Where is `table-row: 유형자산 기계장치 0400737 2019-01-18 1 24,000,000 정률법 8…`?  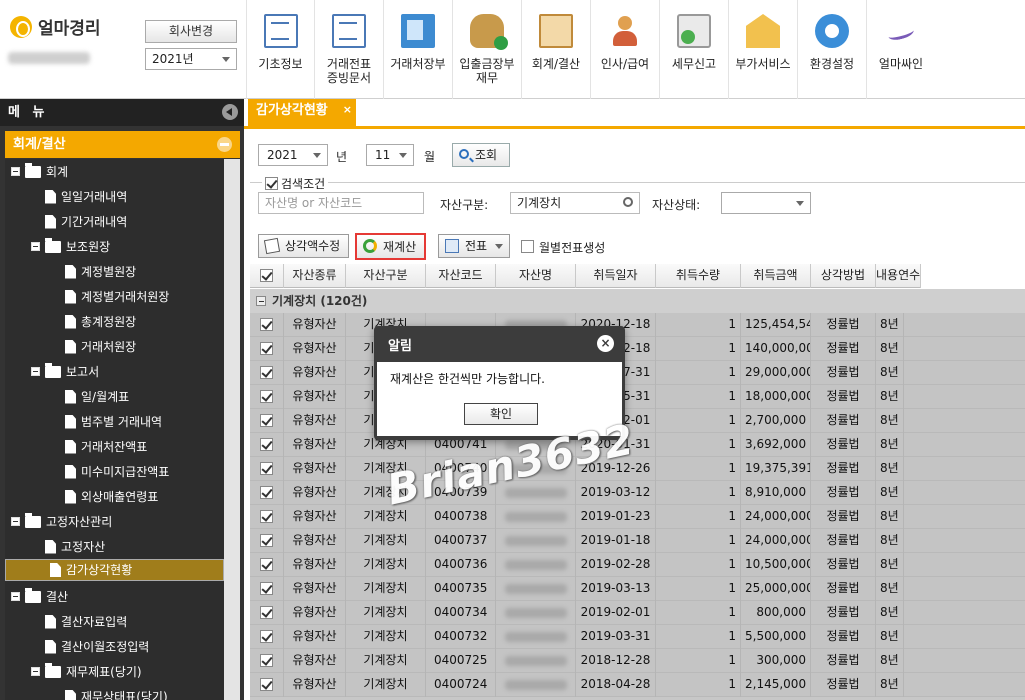 table-row: 유형자산 기계장치 0400737 2019-01-18 1 24,000,000 정률법 8… is located at coordinates (637, 541).